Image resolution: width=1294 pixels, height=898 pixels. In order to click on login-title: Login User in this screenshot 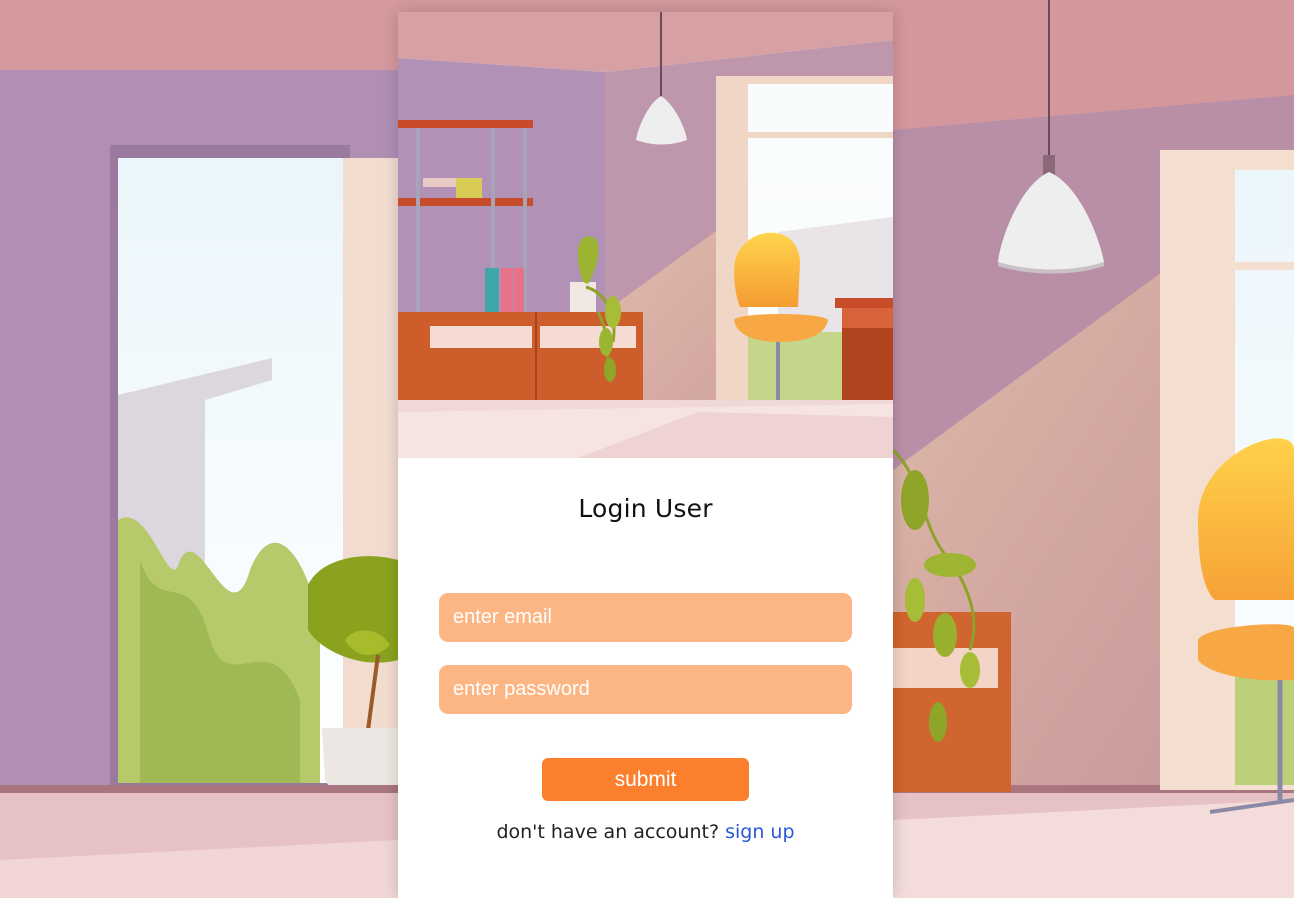, I will do `click(645, 508)`.